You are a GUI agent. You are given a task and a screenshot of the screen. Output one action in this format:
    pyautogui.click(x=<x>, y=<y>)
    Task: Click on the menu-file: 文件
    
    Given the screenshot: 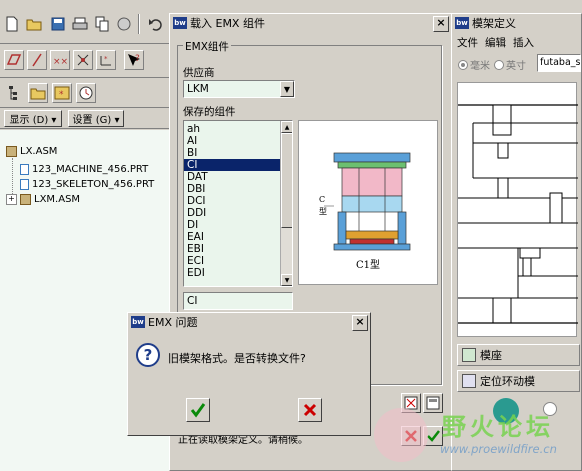 What is the action you would take?
    pyautogui.click(x=467, y=42)
    